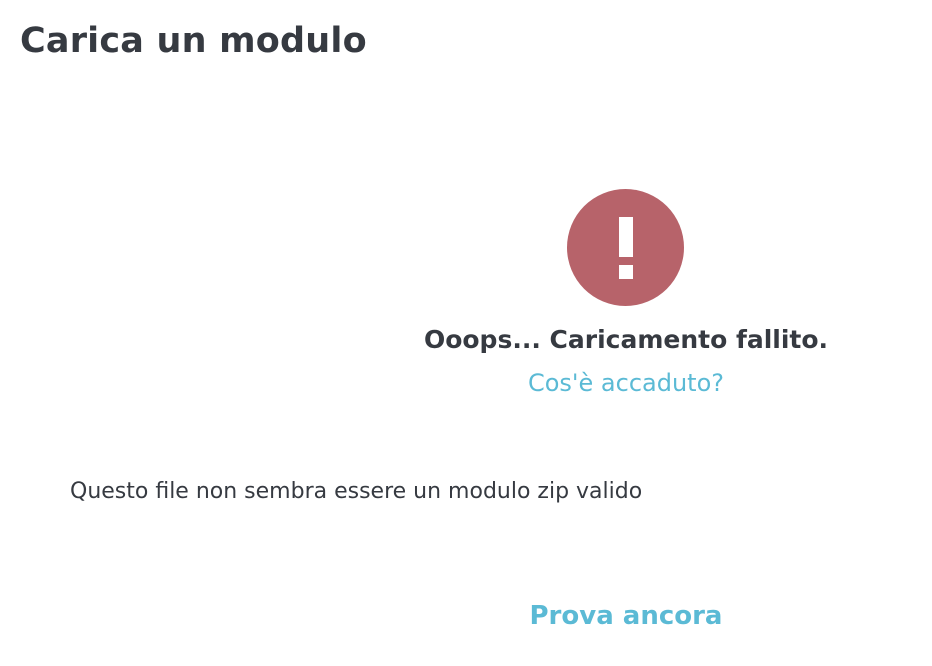  What do you see at coordinates (626, 339) in the screenshot?
I see `error-heading: Ooops... Caricamento fallito.` at bounding box center [626, 339].